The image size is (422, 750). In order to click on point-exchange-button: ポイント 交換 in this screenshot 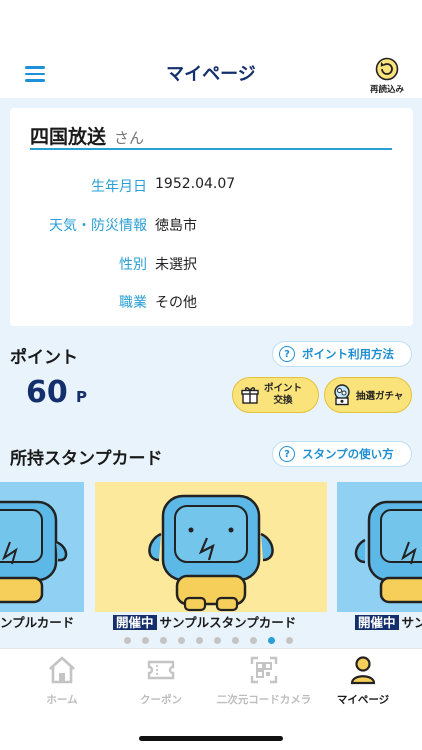, I will do `click(275, 395)`.